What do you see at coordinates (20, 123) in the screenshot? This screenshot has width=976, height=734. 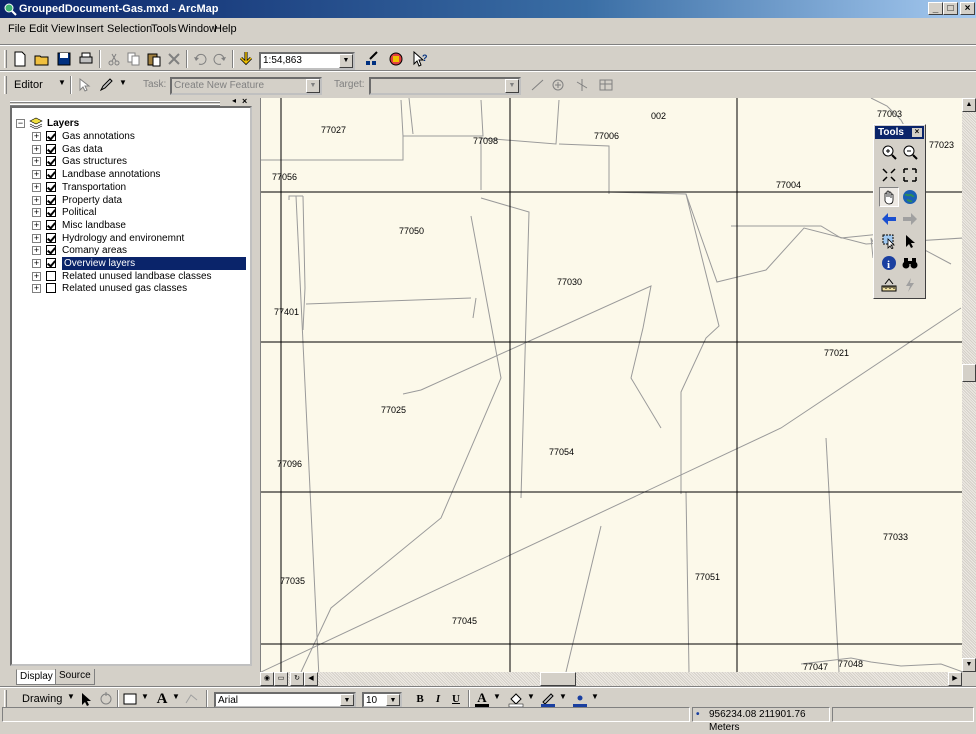 I see `collapse-icon: −` at bounding box center [20, 123].